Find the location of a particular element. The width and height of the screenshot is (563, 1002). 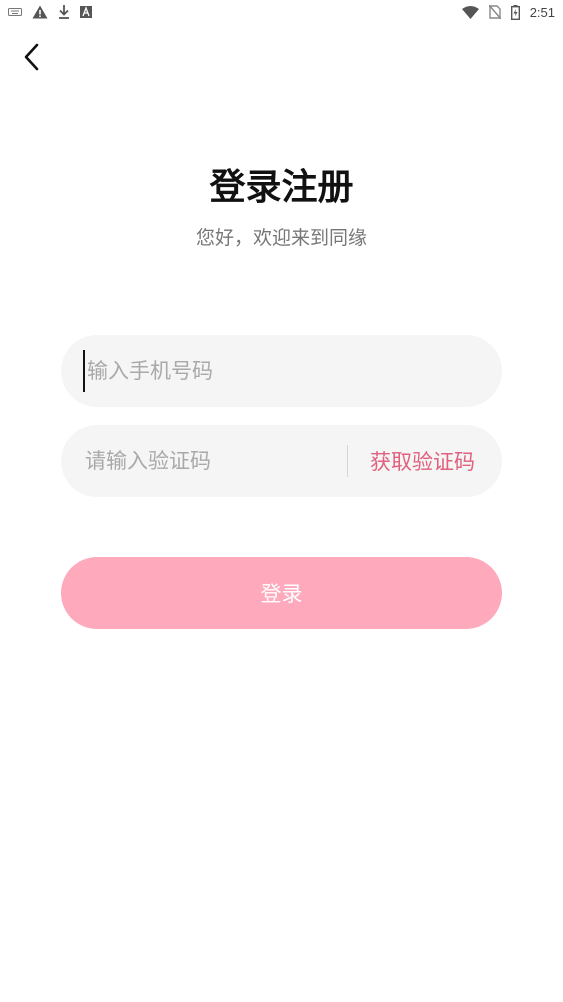

keyboard-icon is located at coordinates (15, 12).